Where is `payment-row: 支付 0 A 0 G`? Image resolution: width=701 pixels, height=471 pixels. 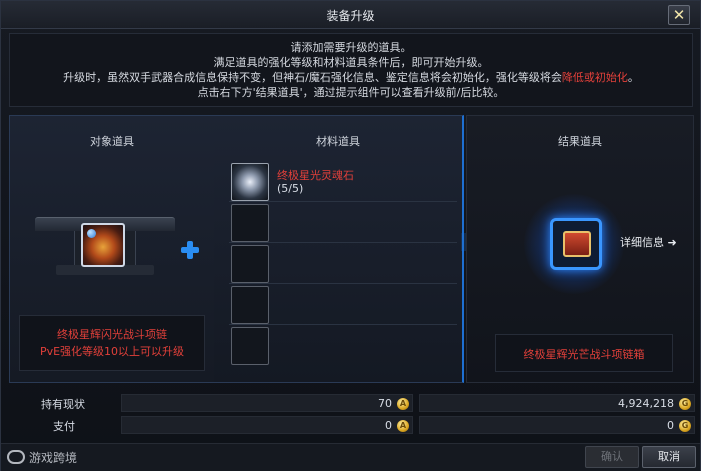 payment-row: 支付 0 A 0 G is located at coordinates (352, 425).